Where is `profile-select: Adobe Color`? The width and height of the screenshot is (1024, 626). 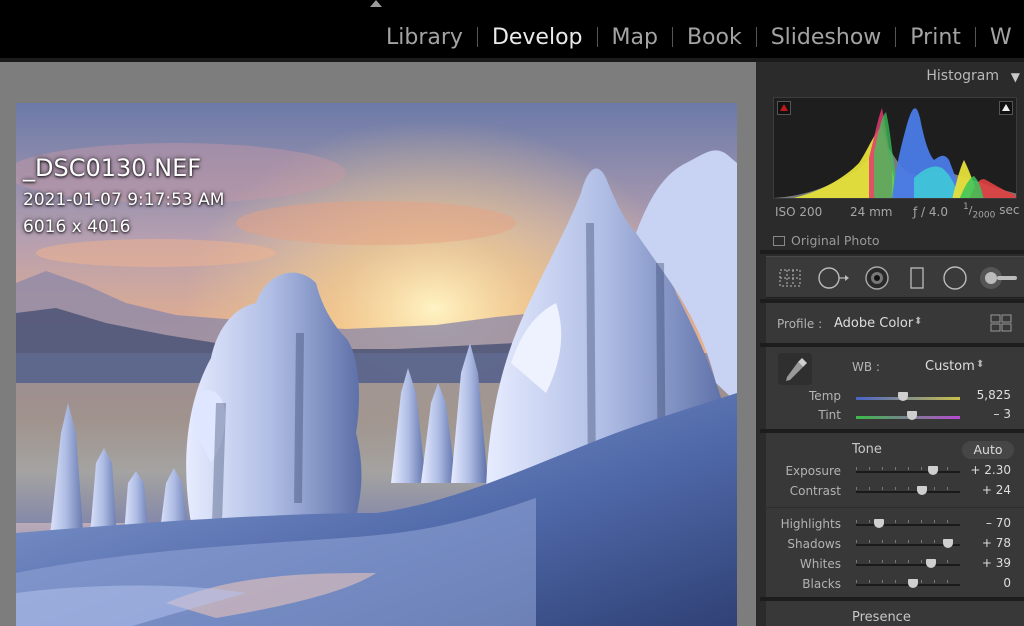 profile-select: Adobe Color is located at coordinates (873, 323).